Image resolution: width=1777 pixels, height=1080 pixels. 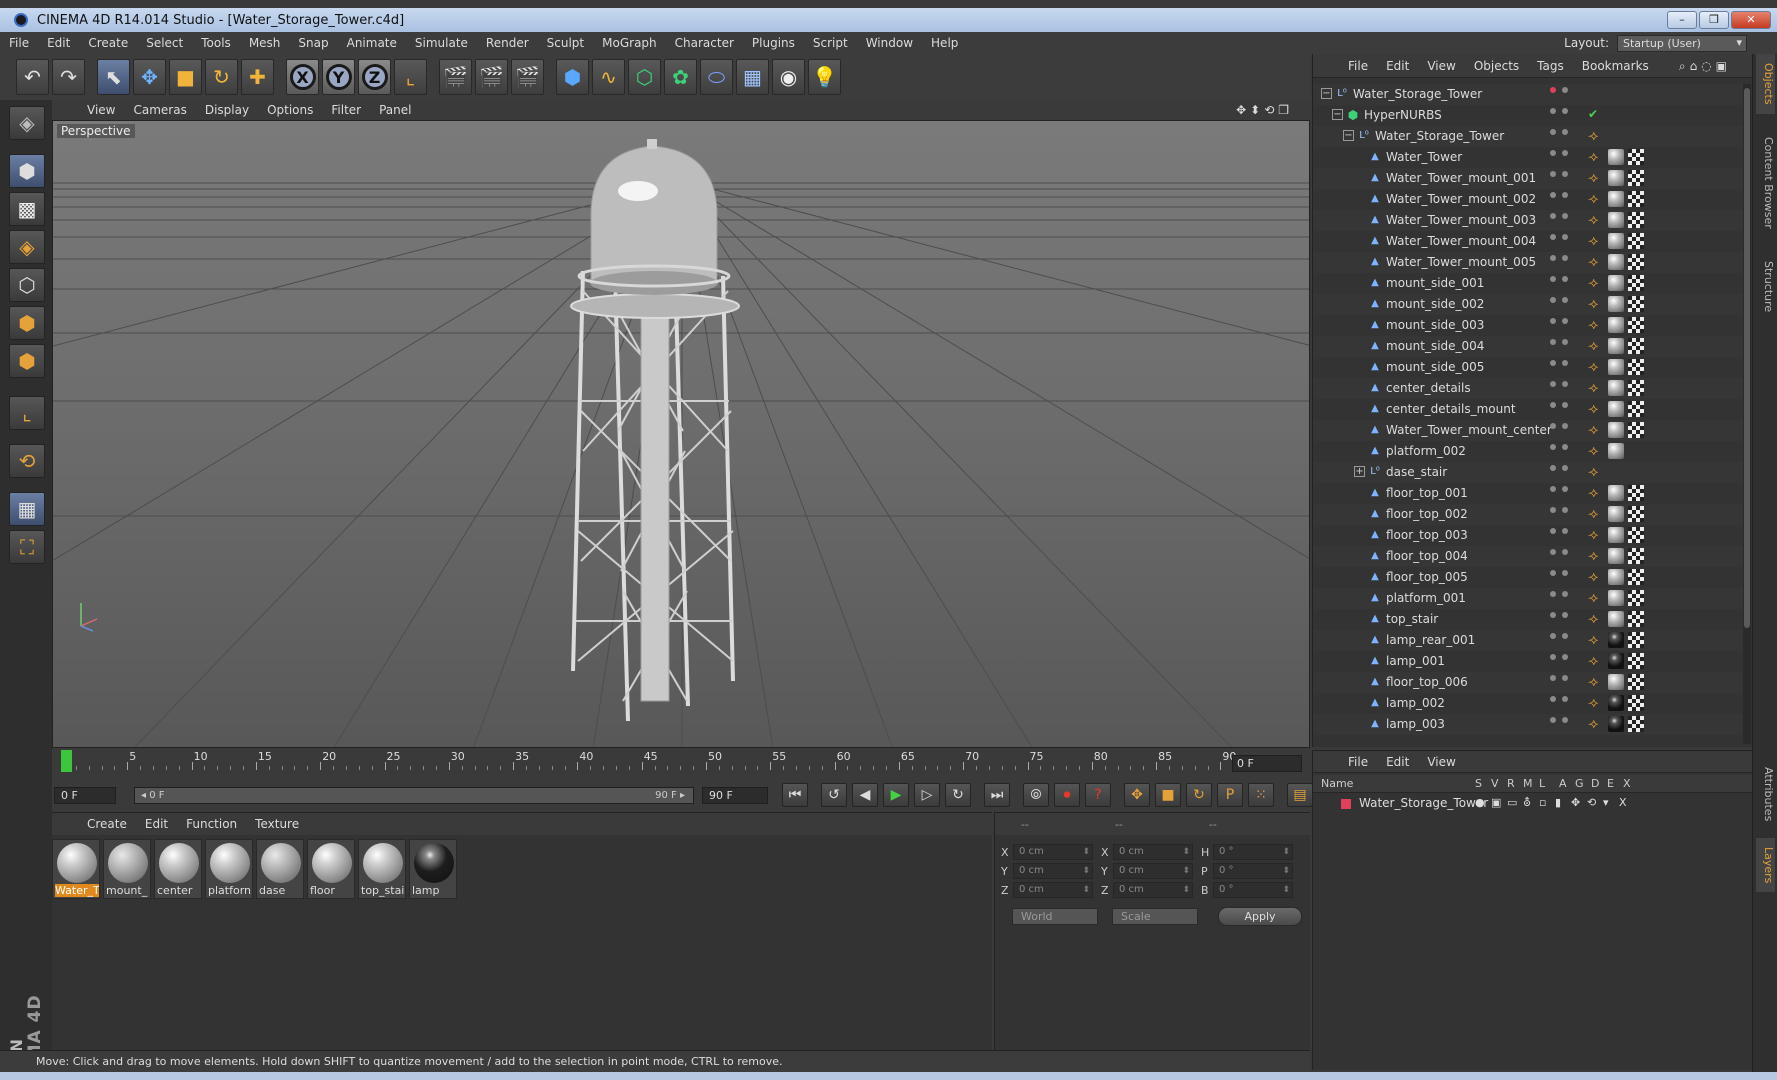 I want to click on tree-expander-icon: −, so click(x=1348, y=135).